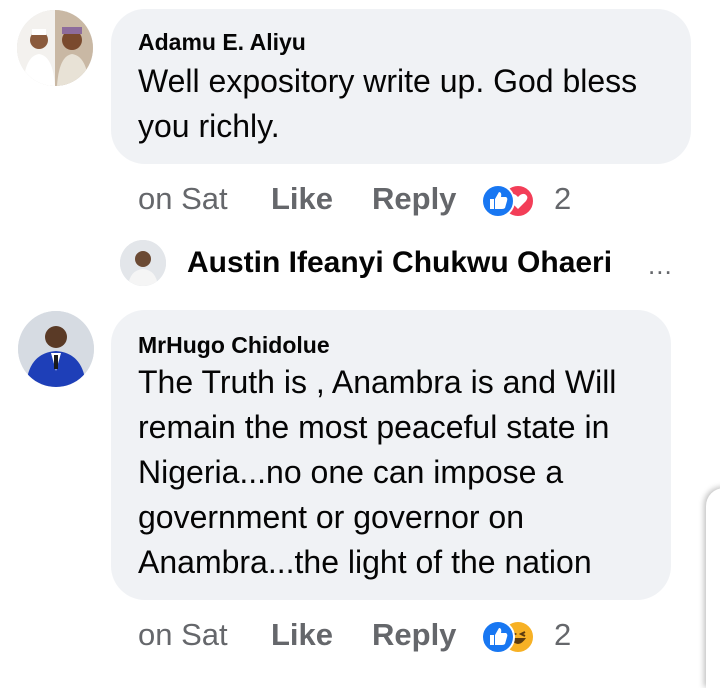 Image resolution: width=720 pixels, height=688 pixels. I want to click on reply-author: Austin Ifeanyi Chukwu Ohaeri, so click(399, 263).